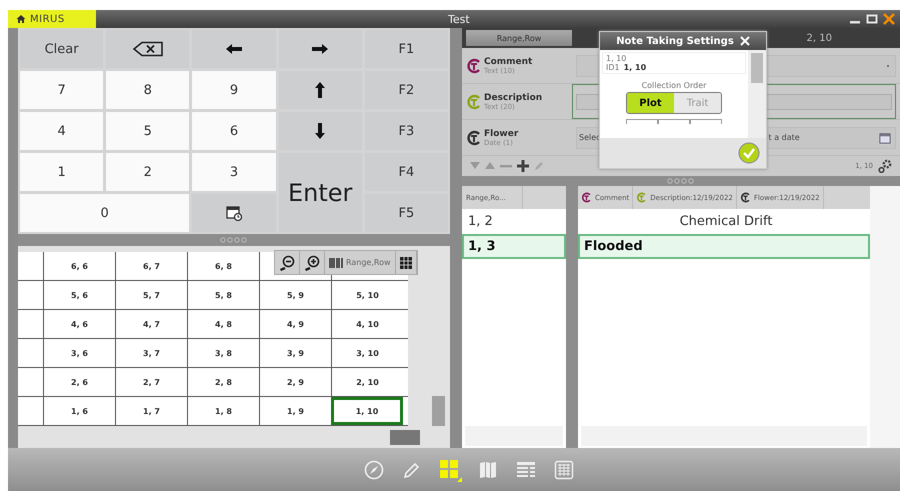 Image resolution: width=900 pixels, height=491 pixels. What do you see at coordinates (590, 137) in the screenshot?
I see `date-placeholder: Selec` at bounding box center [590, 137].